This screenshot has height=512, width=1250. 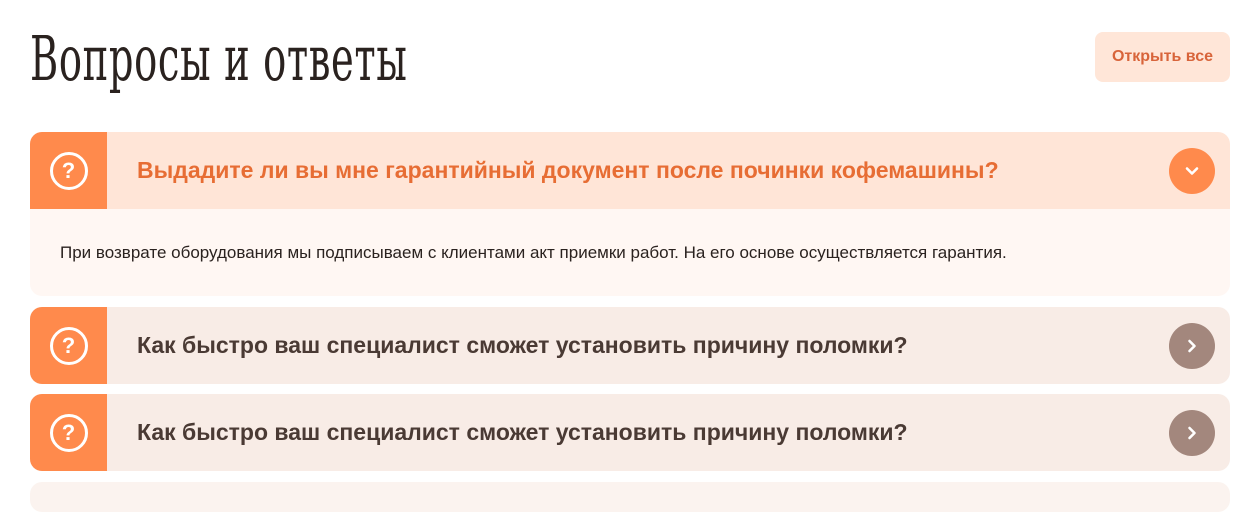 I want to click on page-title: Вопросы и ответы, so click(x=219, y=58).